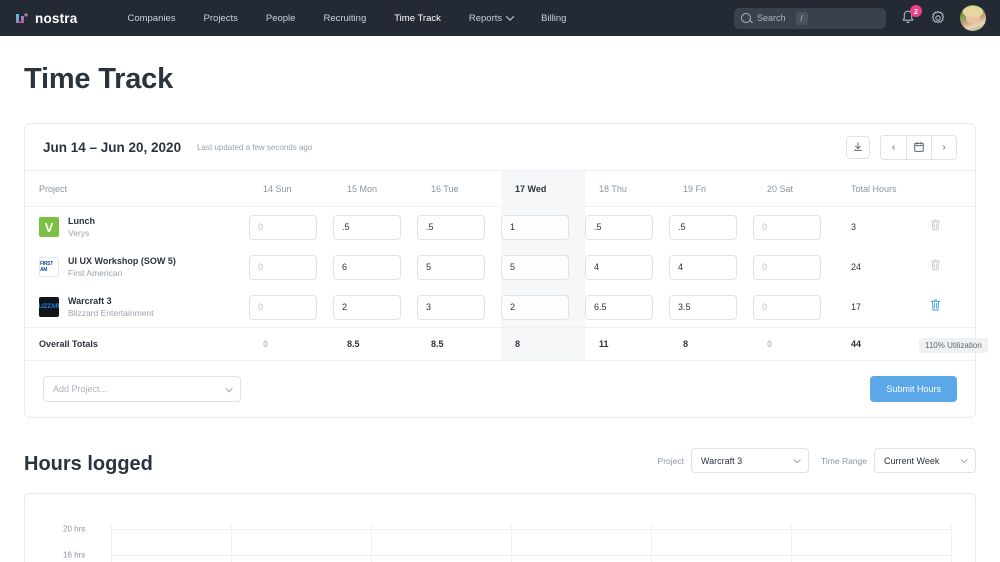 The height and width of the screenshot is (562, 1000). I want to click on last-updated-text: Last updated a few seconds ago, so click(255, 147).